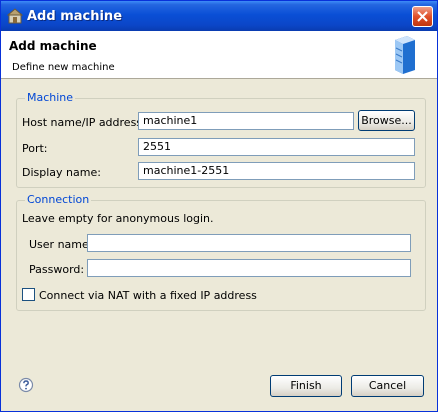 Image resolution: width=438 pixels, height=412 pixels. What do you see at coordinates (249, 243) in the screenshot?
I see `username-input` at bounding box center [249, 243].